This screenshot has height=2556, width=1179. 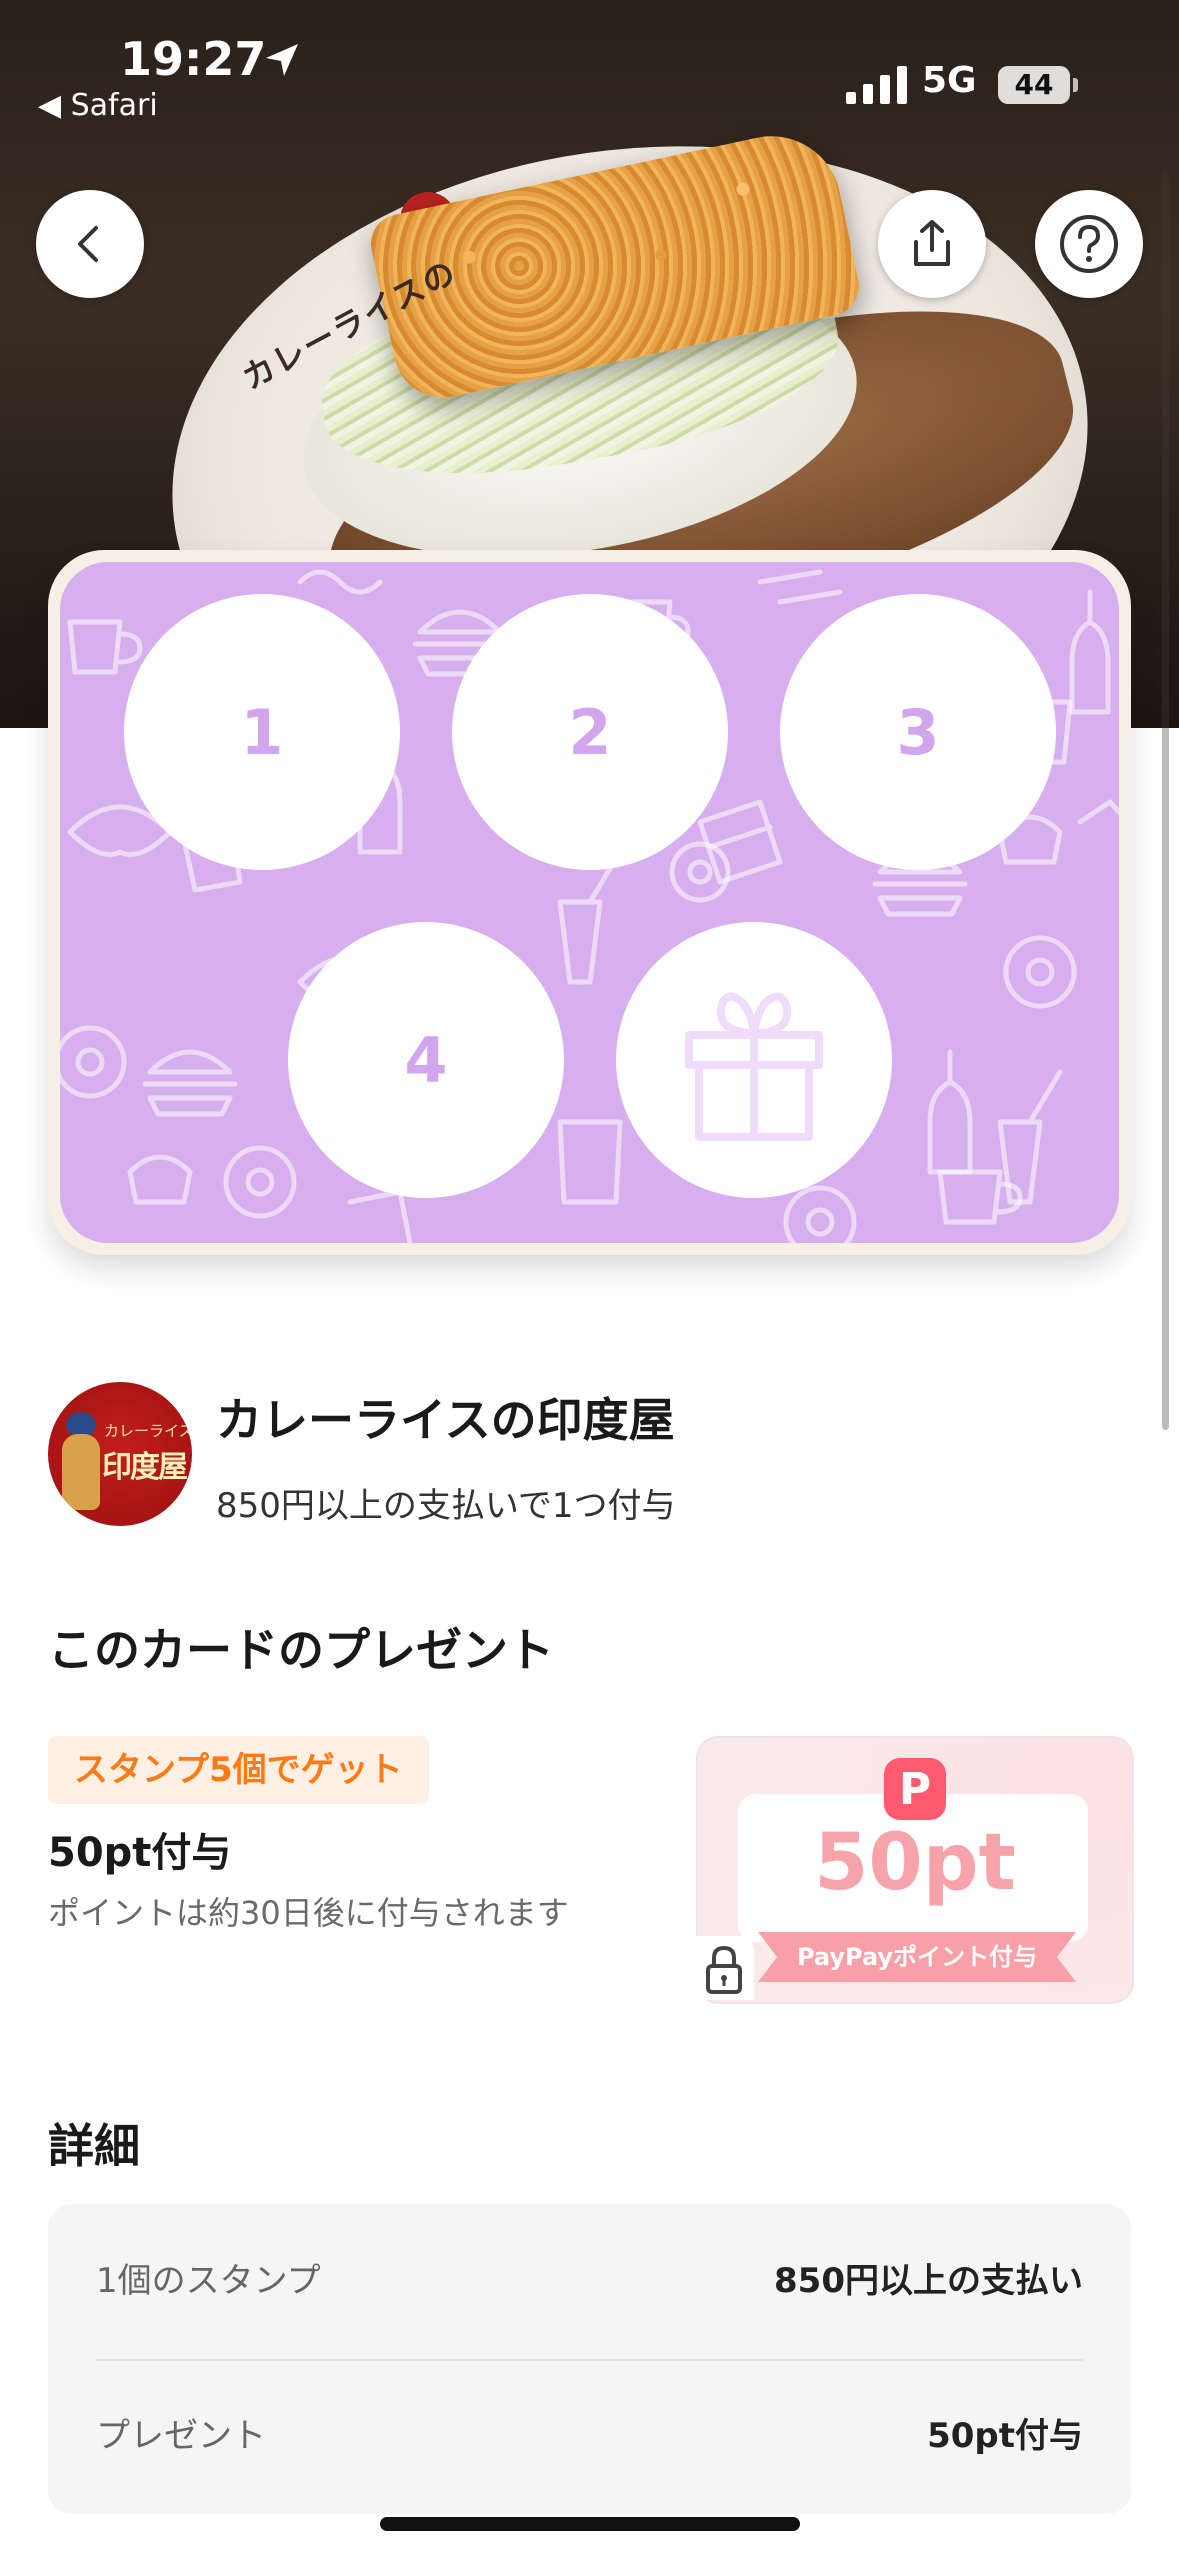 What do you see at coordinates (917, 1957) in the screenshot?
I see `paypay-ribbon: PayPayポイント付与` at bounding box center [917, 1957].